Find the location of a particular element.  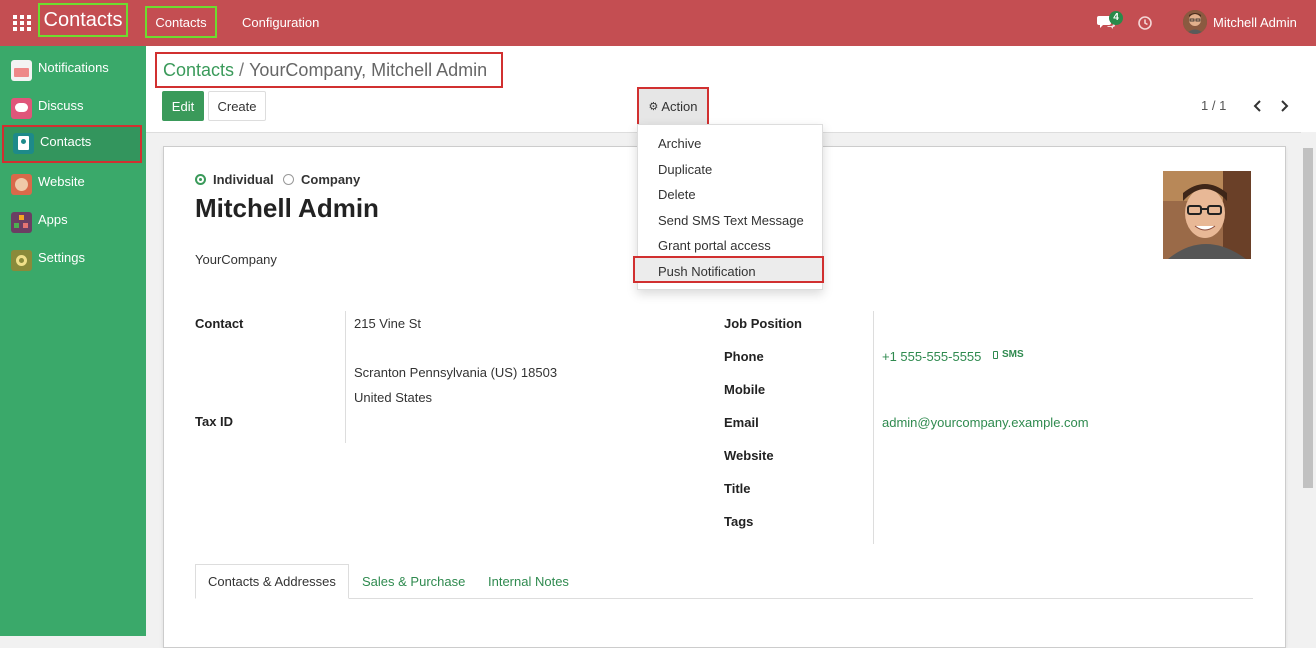

gear-icon: ⚙ is located at coordinates (653, 107).